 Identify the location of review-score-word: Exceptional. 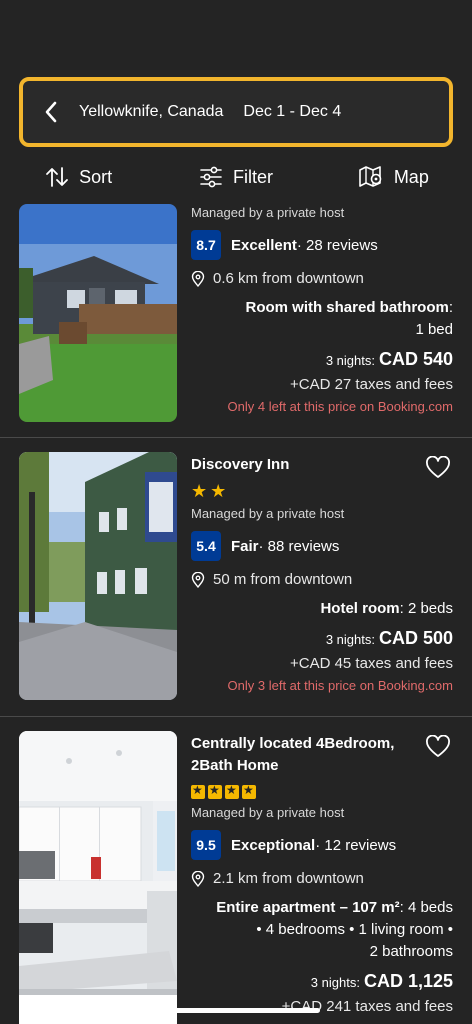
(273, 845).